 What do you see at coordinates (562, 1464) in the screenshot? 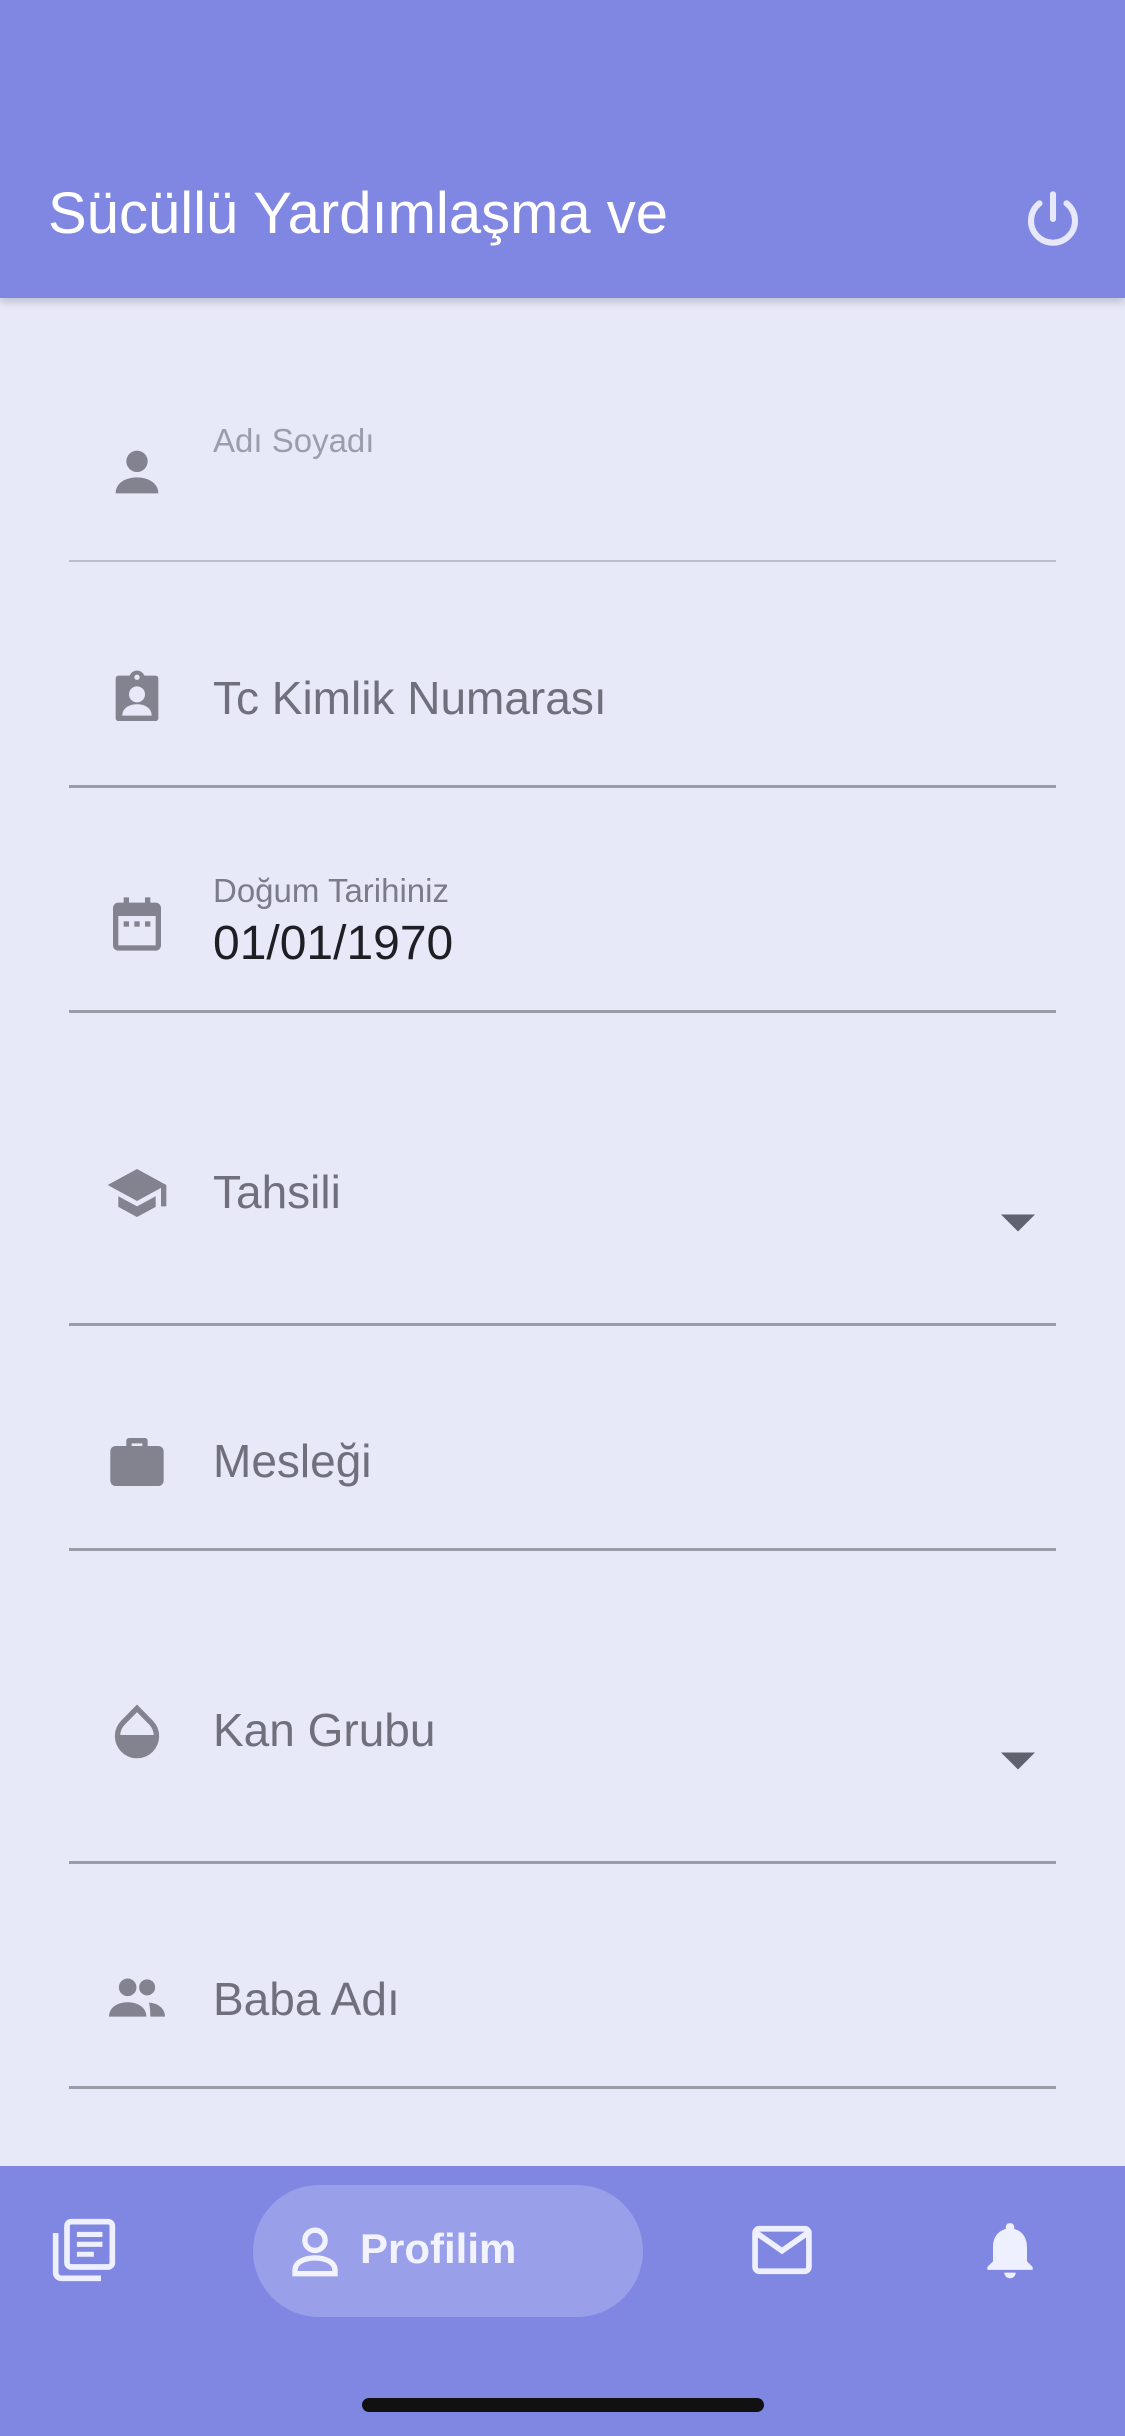
I see `profession-field: Mesleği` at bounding box center [562, 1464].